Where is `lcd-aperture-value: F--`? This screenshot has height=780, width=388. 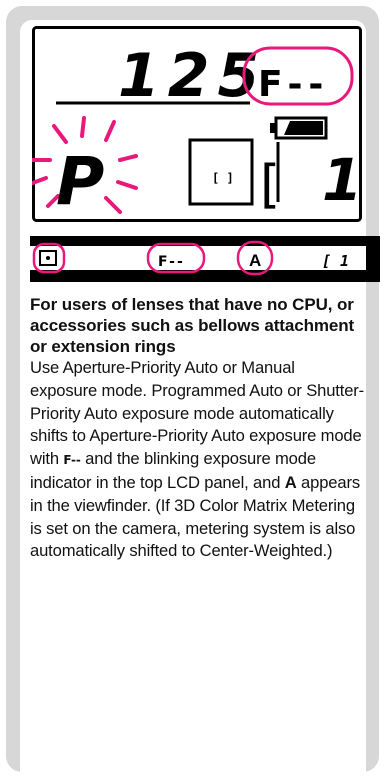 lcd-aperture-value: F-- is located at coordinates (293, 84).